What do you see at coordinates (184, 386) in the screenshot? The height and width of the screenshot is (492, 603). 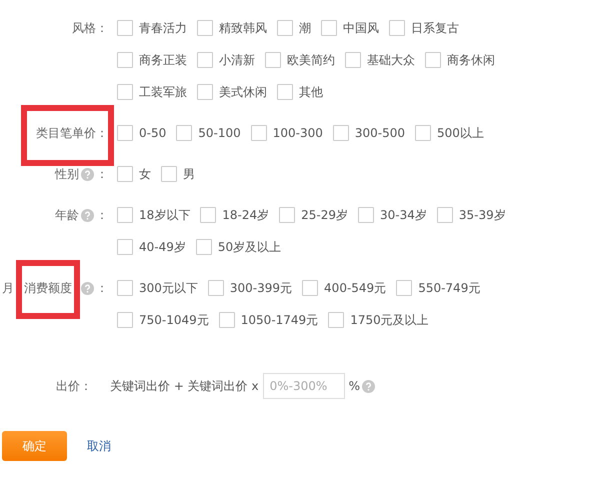 I see `bid-formula: 关键词出价 + 关键词出价 x` at bounding box center [184, 386].